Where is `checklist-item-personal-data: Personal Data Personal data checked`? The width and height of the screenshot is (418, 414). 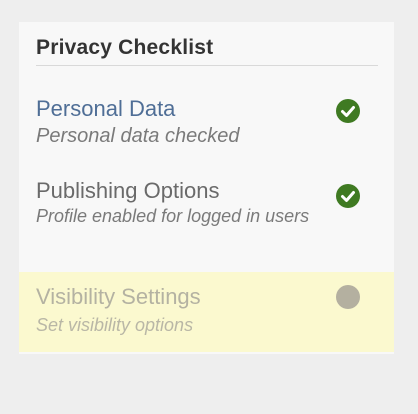 checklist-item-personal-data: Personal Data Personal data checked is located at coordinates (206, 128).